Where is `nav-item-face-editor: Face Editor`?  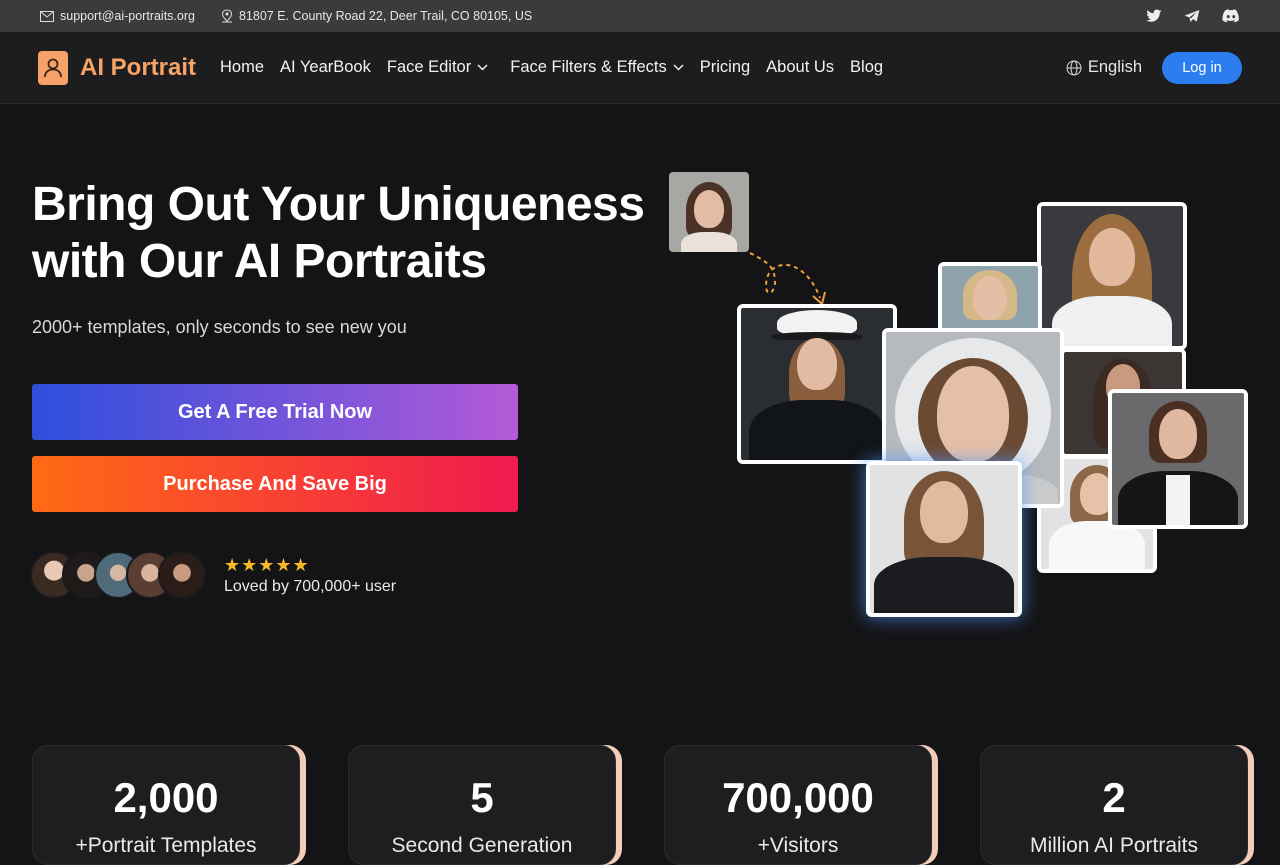 nav-item-face-editor: Face Editor is located at coordinates (437, 67).